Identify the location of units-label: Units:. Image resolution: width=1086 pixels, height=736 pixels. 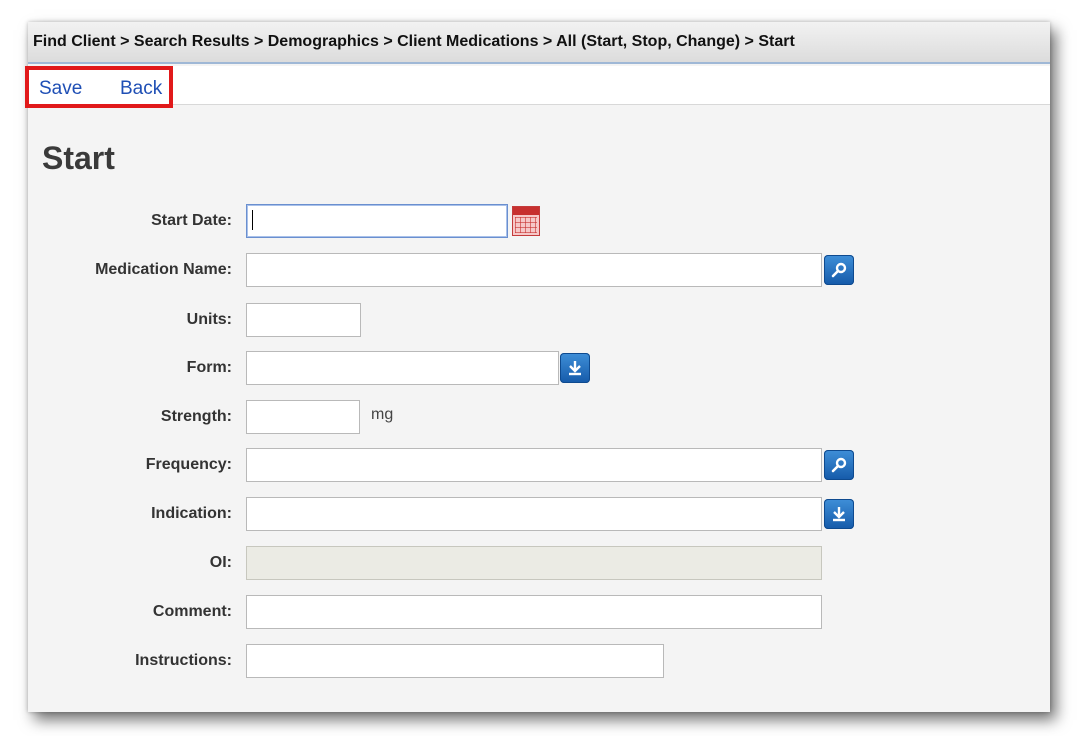
(209, 319).